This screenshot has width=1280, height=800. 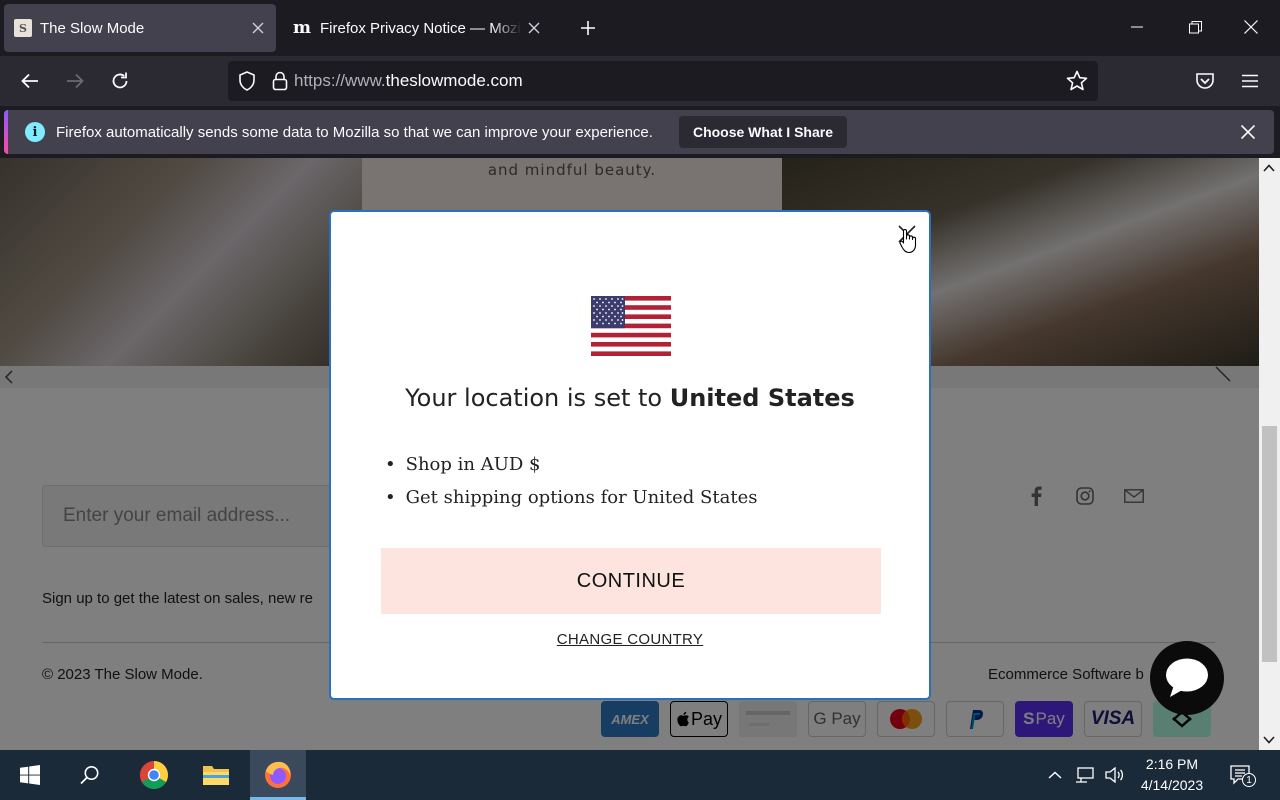 I want to click on search-icon, so click(x=90, y=775).